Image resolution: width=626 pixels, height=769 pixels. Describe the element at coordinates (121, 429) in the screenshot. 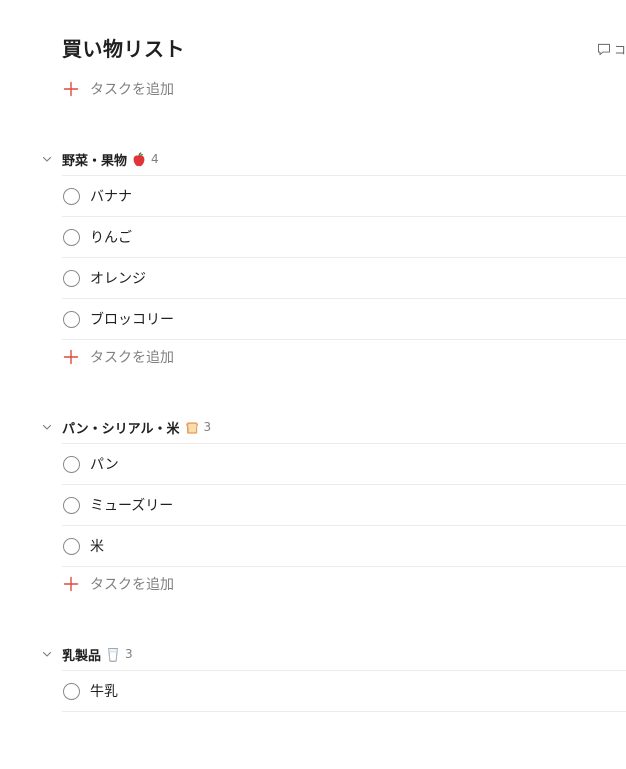

I see `section-name: パン・シリアル・米` at that location.